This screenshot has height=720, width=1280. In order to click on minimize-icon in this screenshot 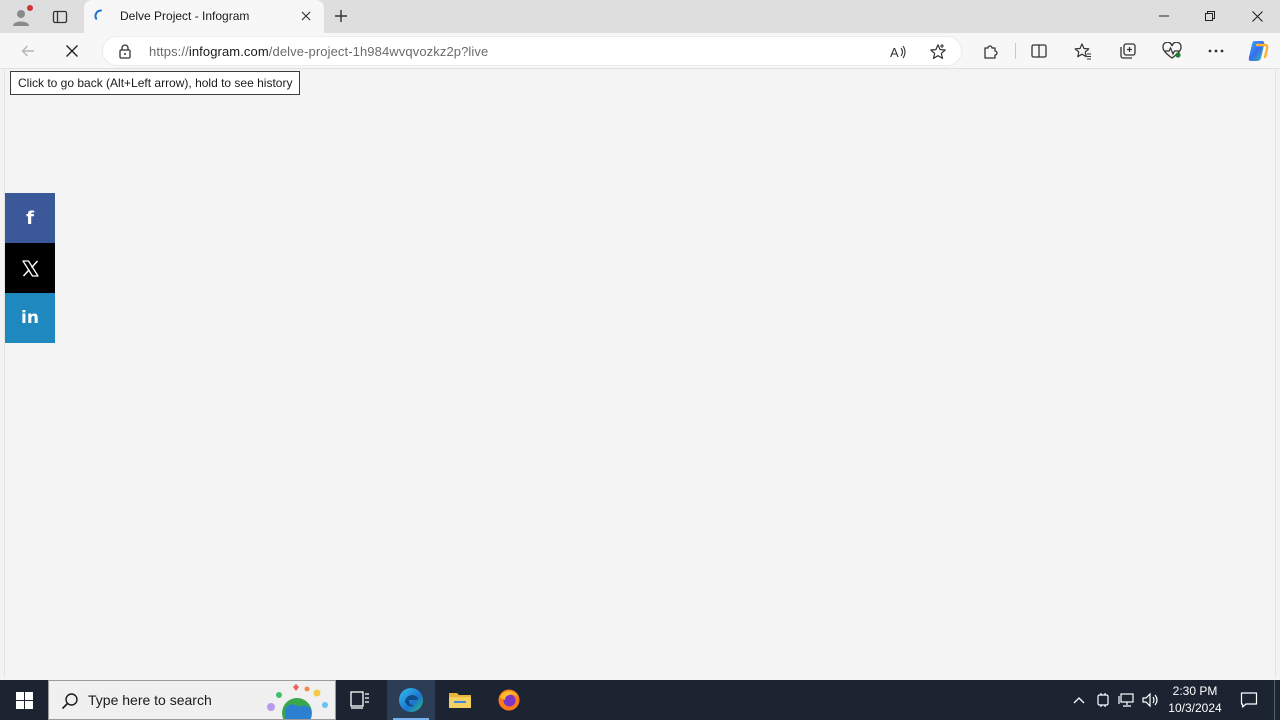, I will do `click(1164, 16)`.